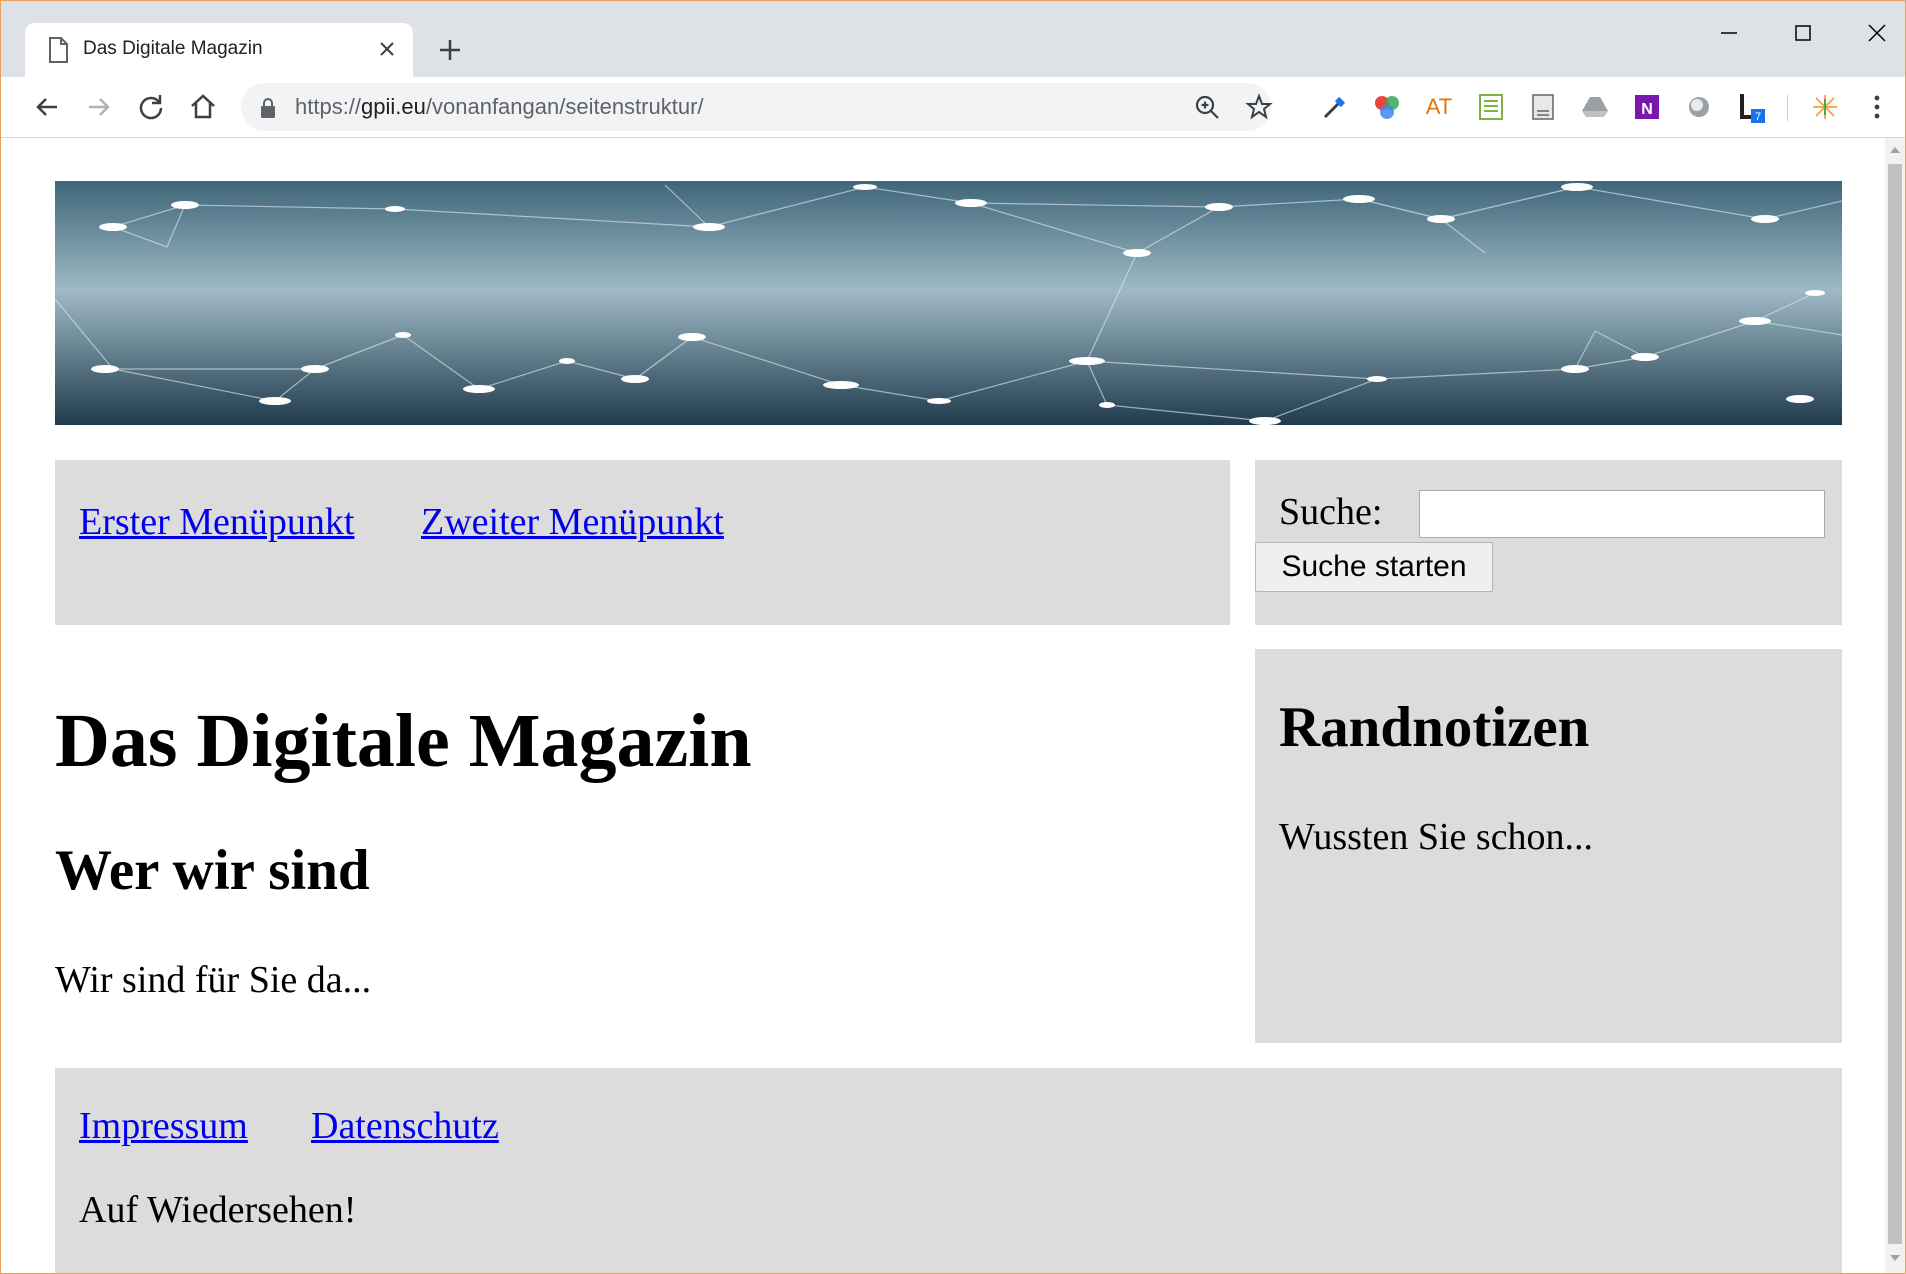 The height and width of the screenshot is (1274, 1906). I want to click on at-icon: AT, so click(1439, 107).